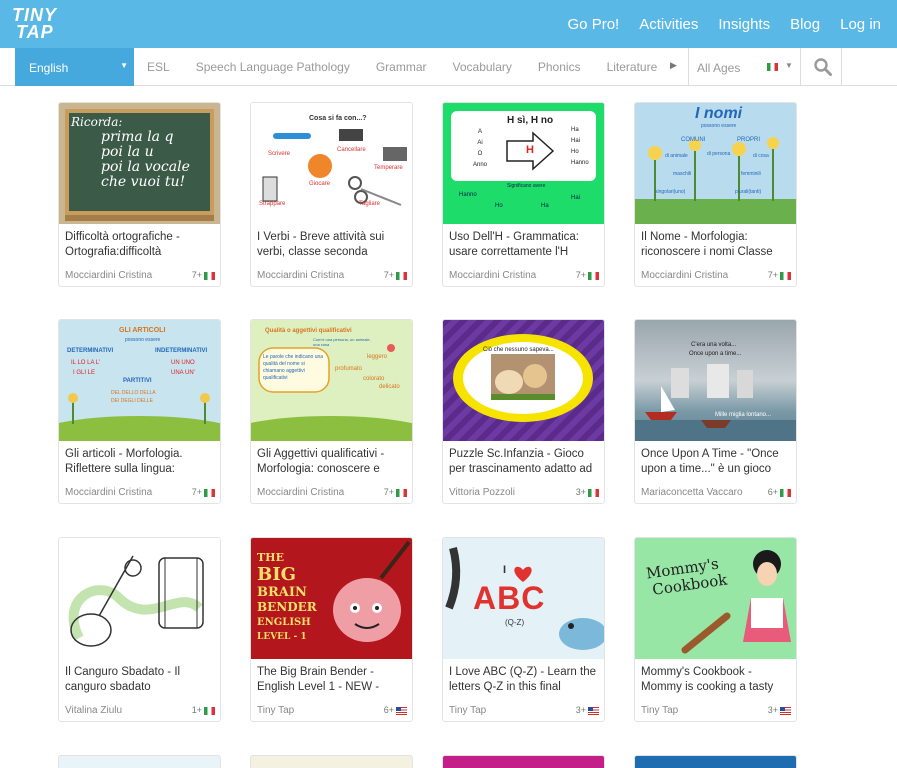  What do you see at coordinates (482, 492) in the screenshot?
I see `card-author: Vittoria Pozzoli` at bounding box center [482, 492].